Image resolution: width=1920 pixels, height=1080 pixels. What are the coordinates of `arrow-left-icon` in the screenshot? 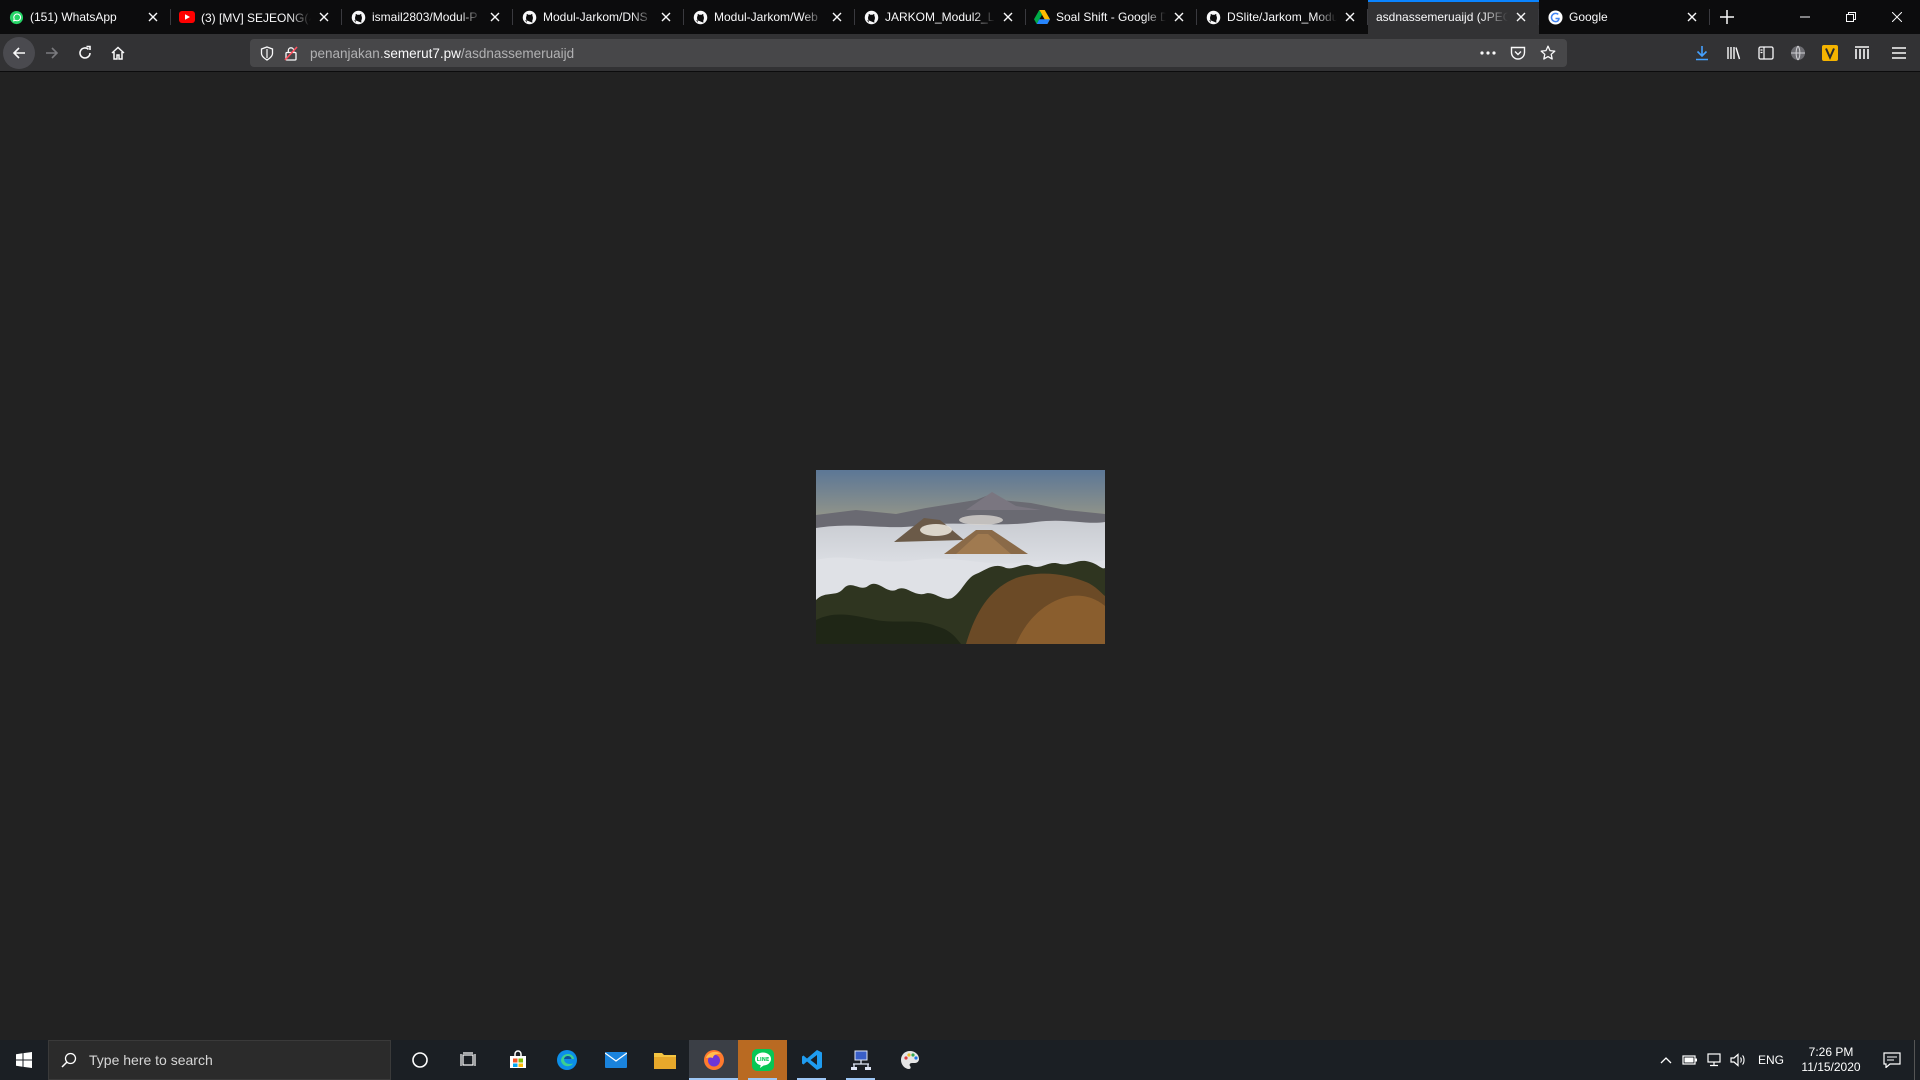 It's located at (18, 52).